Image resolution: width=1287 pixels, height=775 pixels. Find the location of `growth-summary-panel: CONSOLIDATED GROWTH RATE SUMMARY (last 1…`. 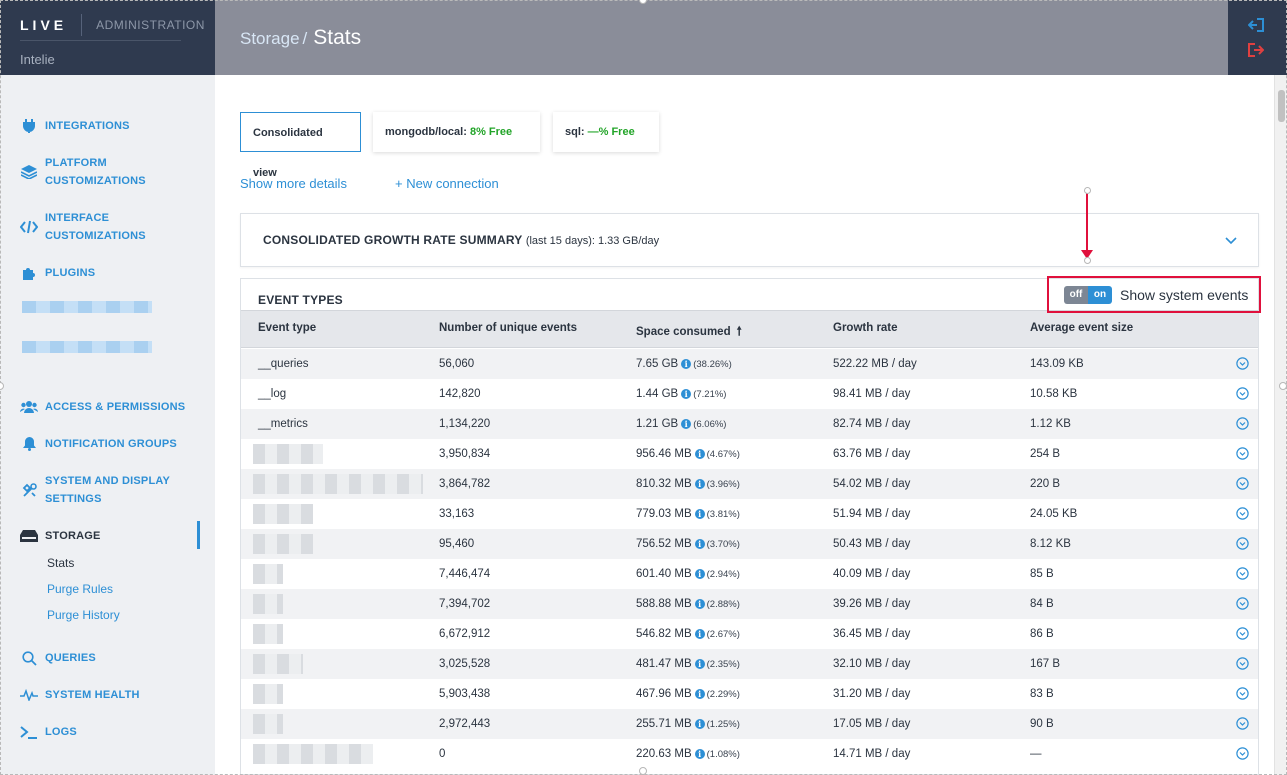

growth-summary-panel: CONSOLIDATED GROWTH RATE SUMMARY (last 1… is located at coordinates (749, 240).